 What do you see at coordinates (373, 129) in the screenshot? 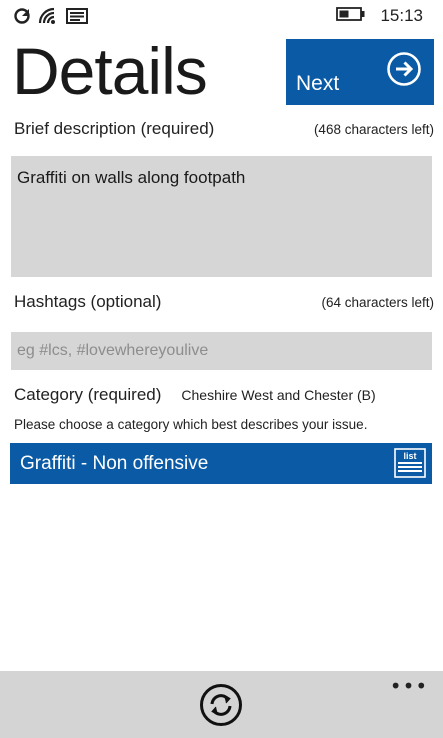
I see `description-chars-left: (468 characters left)` at bounding box center [373, 129].